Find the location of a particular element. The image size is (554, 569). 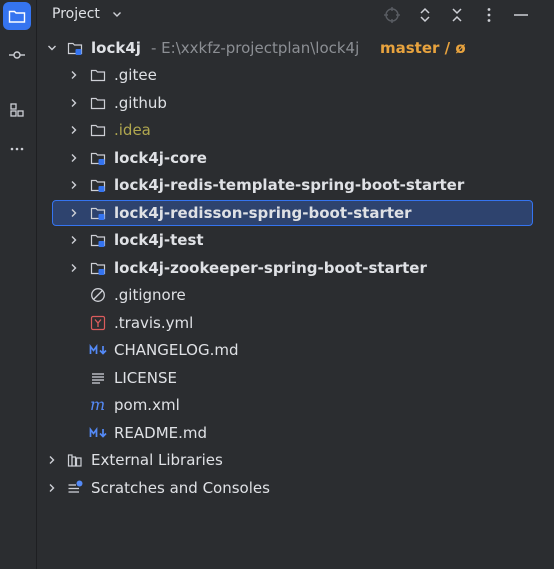

git-branch-label: master / ø is located at coordinates (423, 48).